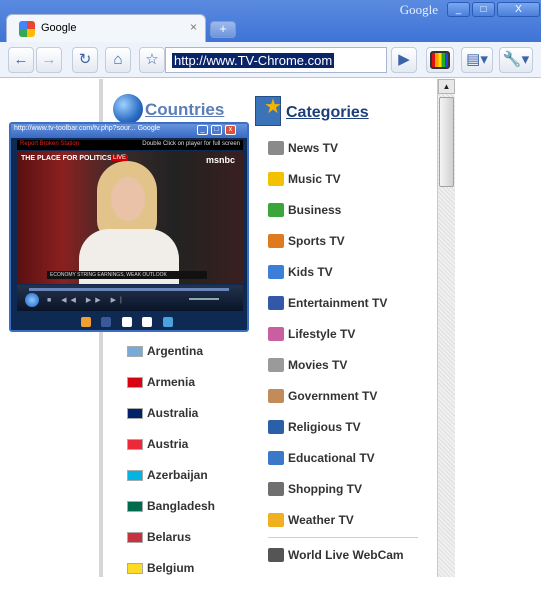 The image size is (541, 591). I want to click on forward-button: →, so click(49, 60).